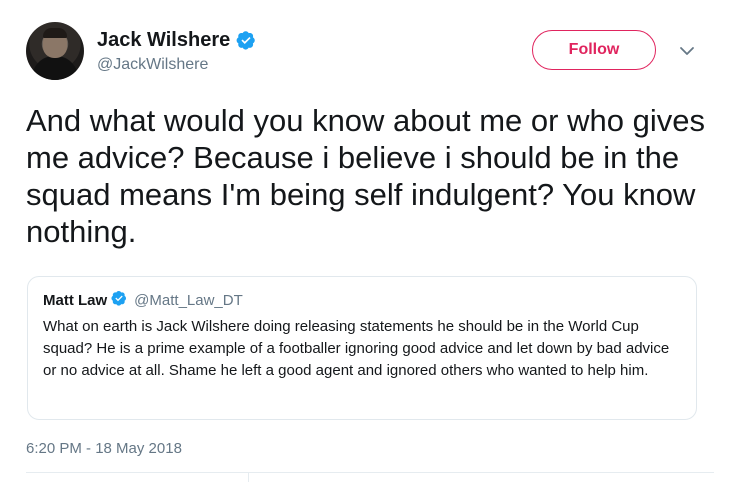 This screenshot has width=740, height=482. What do you see at coordinates (594, 50) in the screenshot?
I see `follow-button: Follow` at bounding box center [594, 50].